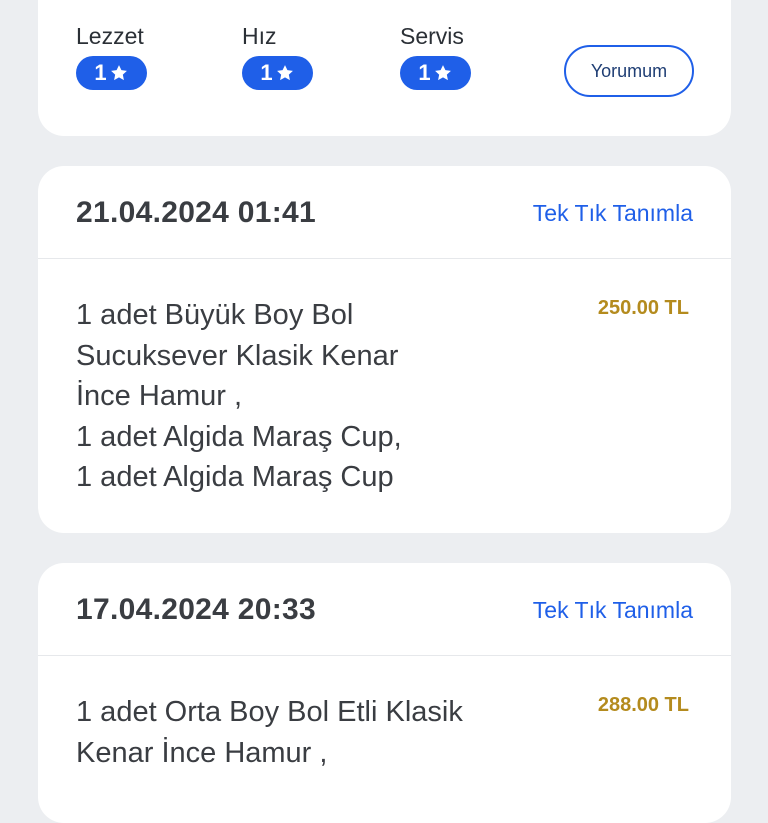 Image resolution: width=768 pixels, height=823 pixels. I want to click on rating-card: Lezzet 1 Hız 1 Servis 1 Yorumum, so click(384, 68).